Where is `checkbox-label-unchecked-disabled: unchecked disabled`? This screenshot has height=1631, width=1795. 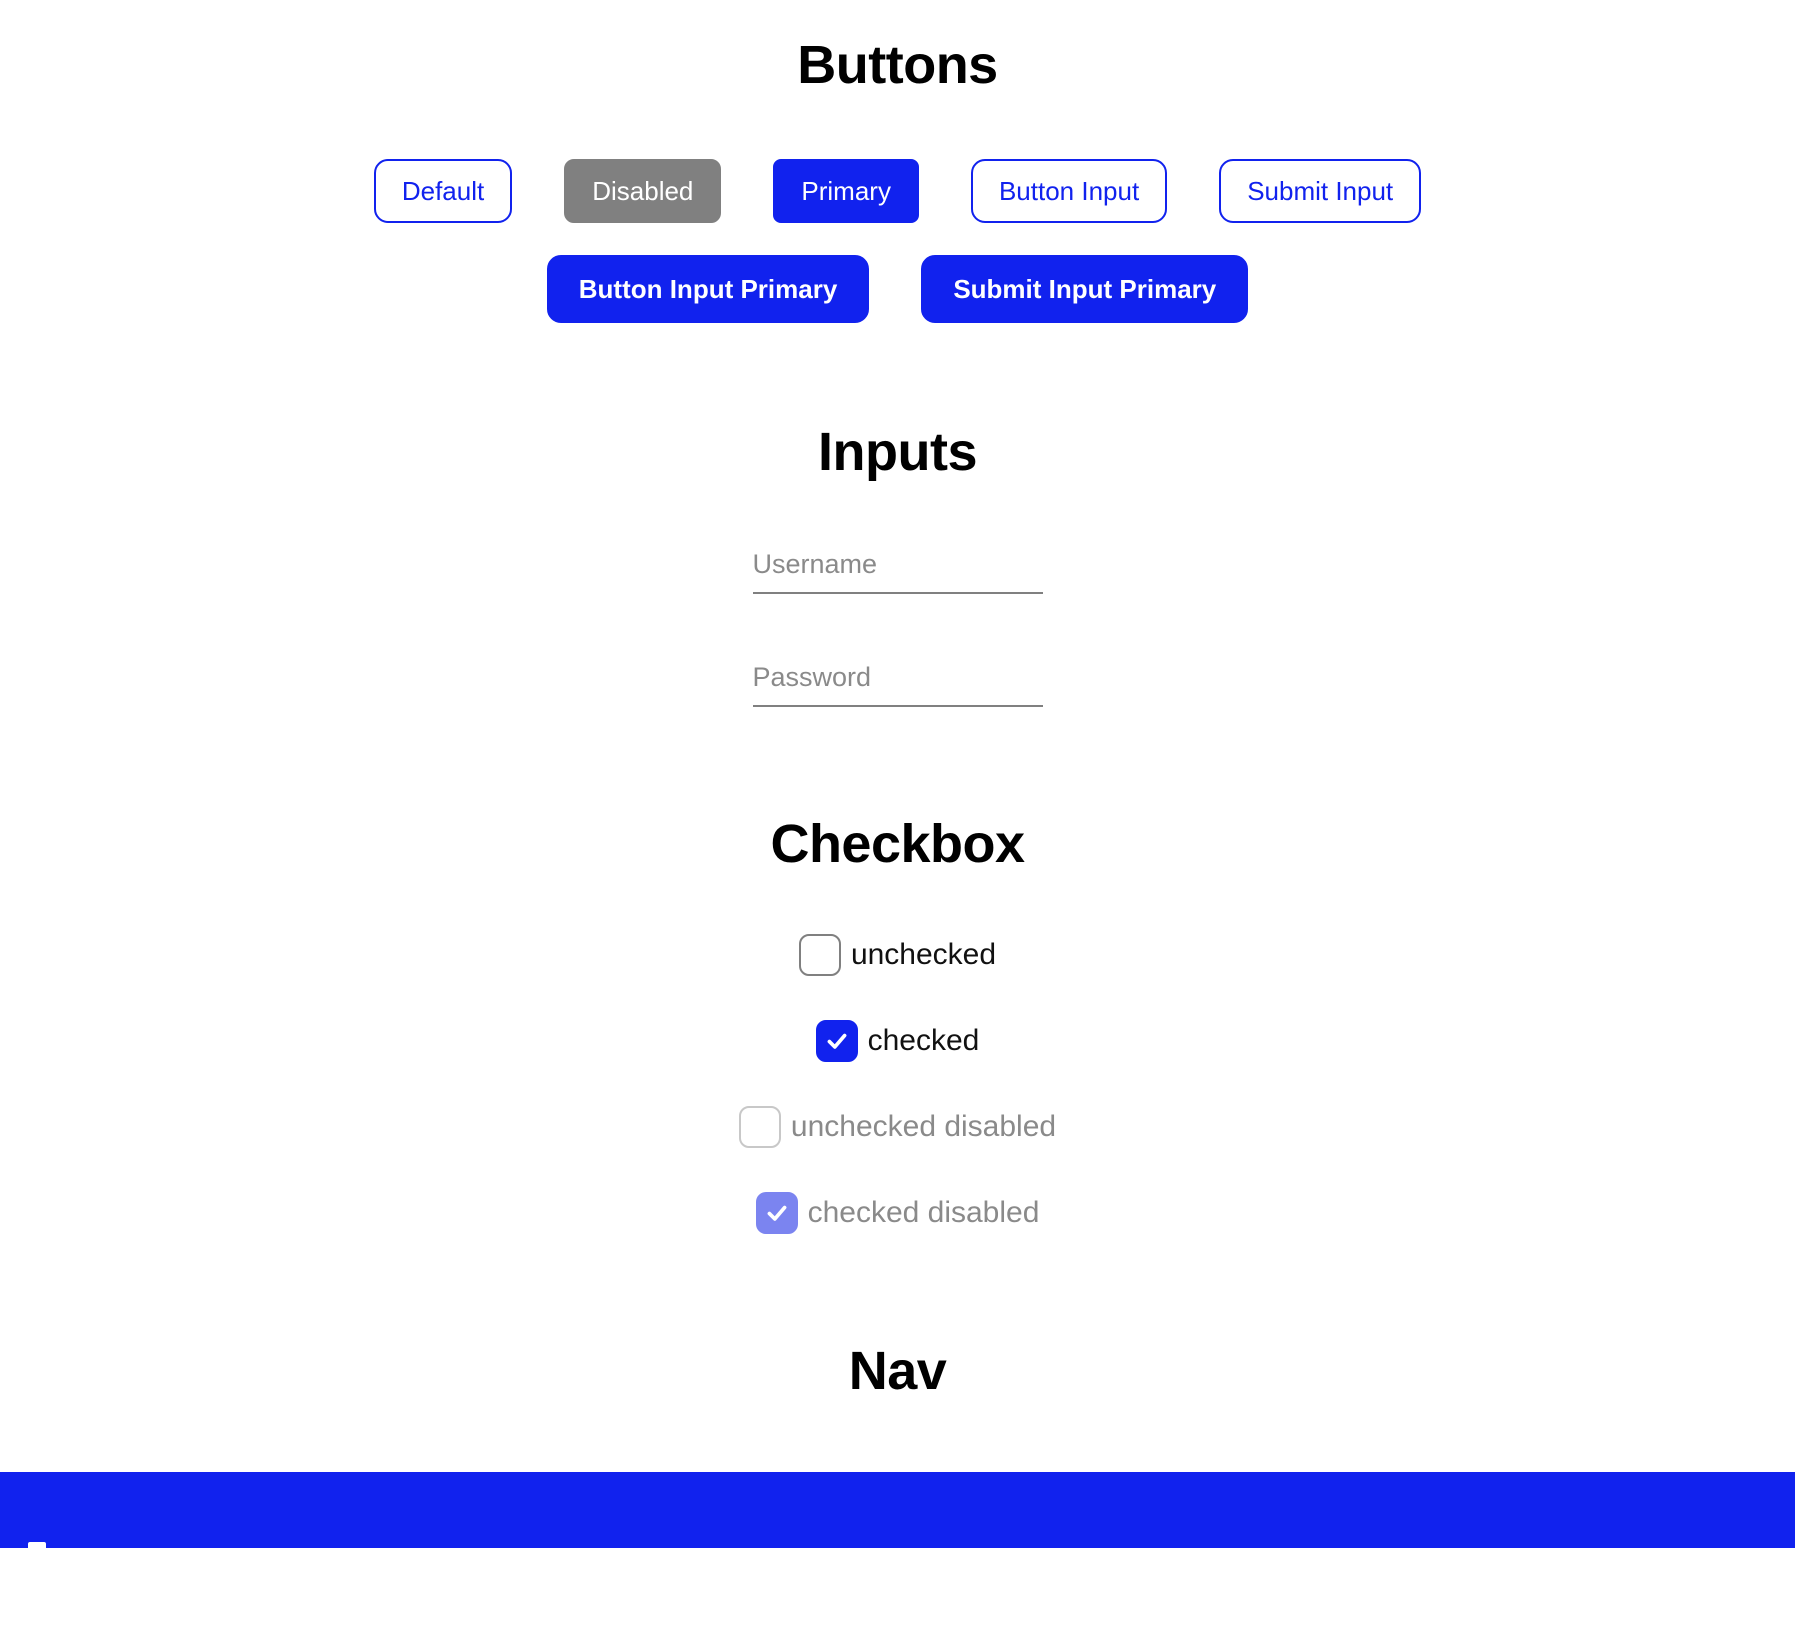 checkbox-label-unchecked-disabled: unchecked disabled is located at coordinates (923, 1127).